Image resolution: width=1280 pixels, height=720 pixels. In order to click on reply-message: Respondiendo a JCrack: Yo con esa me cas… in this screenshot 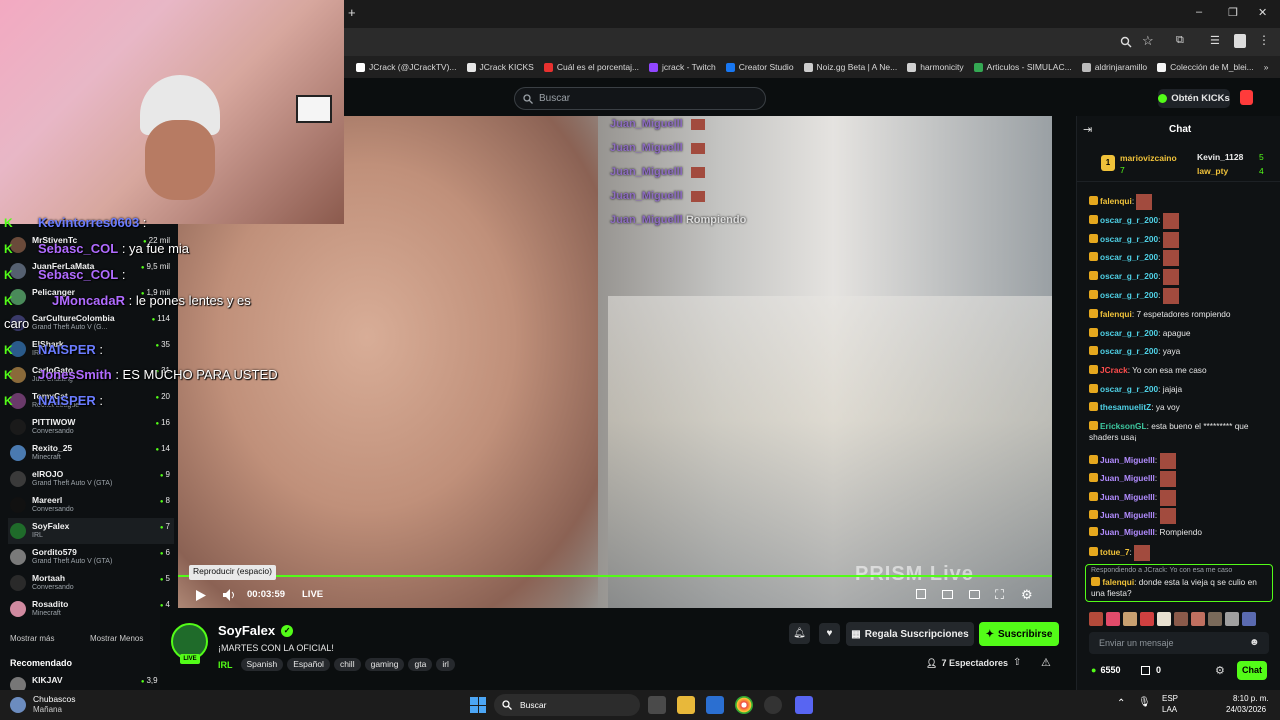, I will do `click(1179, 583)`.